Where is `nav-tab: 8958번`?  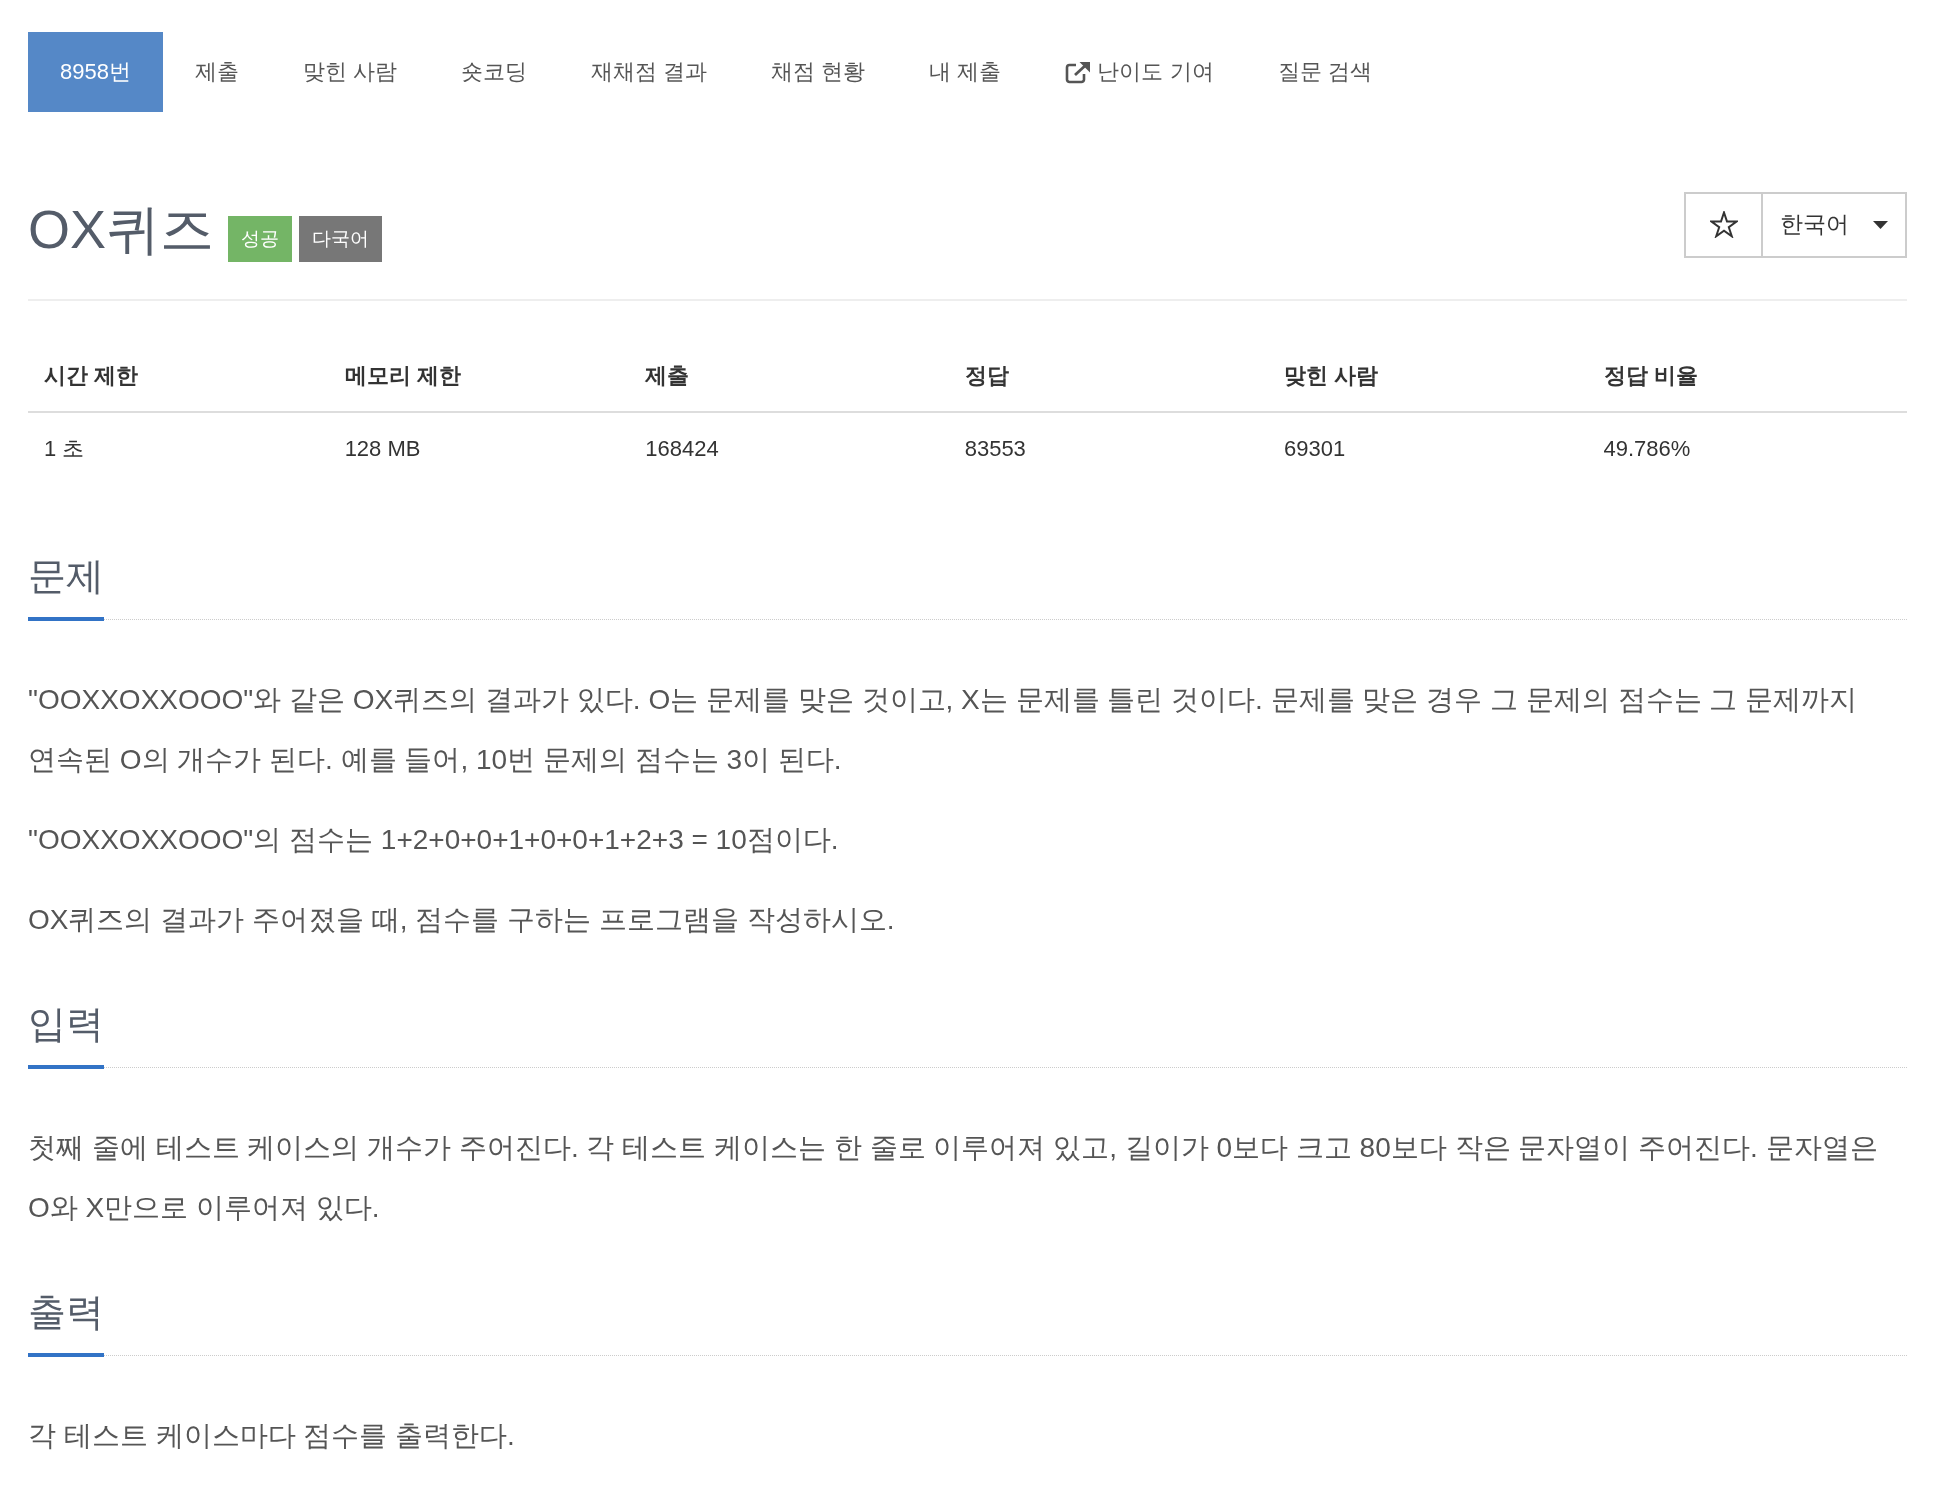
nav-tab: 8958번 is located at coordinates (95, 72).